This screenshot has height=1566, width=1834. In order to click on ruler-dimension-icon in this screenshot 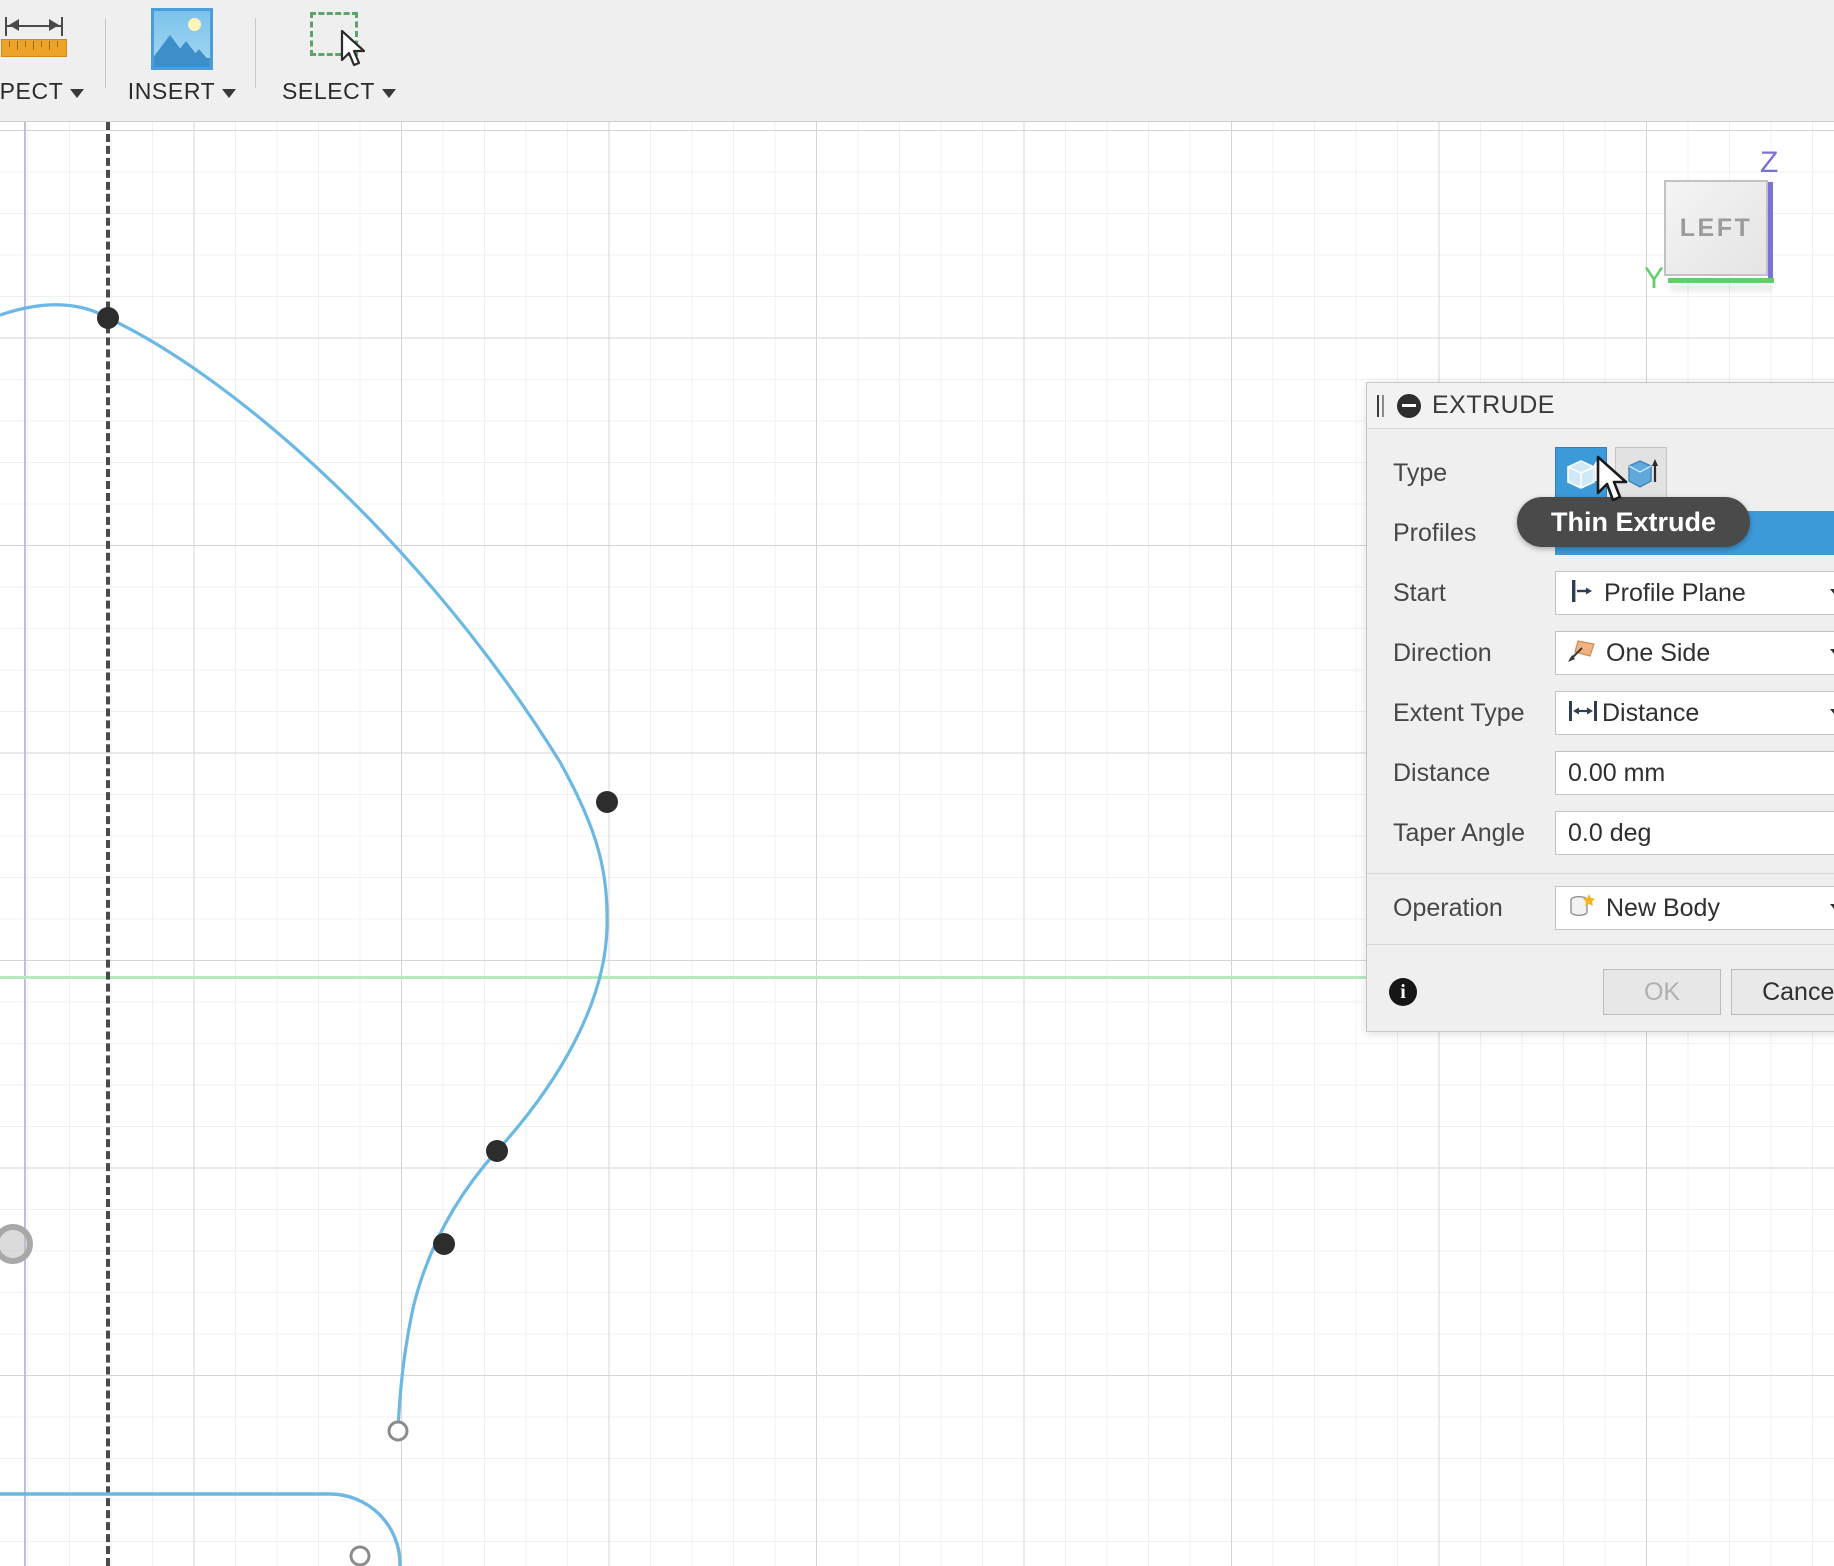, I will do `click(34, 39)`.